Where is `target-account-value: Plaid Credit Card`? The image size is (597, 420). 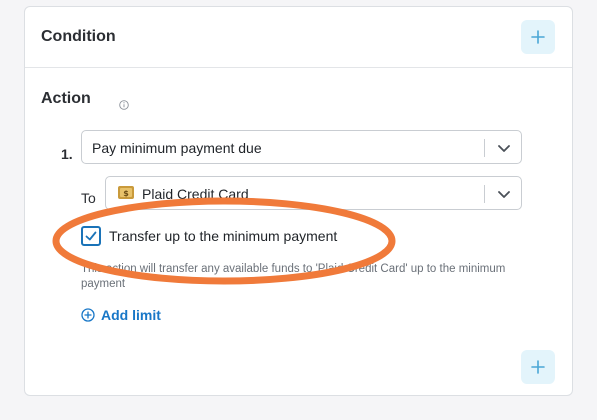 target-account-value: Plaid Credit Card is located at coordinates (195, 194).